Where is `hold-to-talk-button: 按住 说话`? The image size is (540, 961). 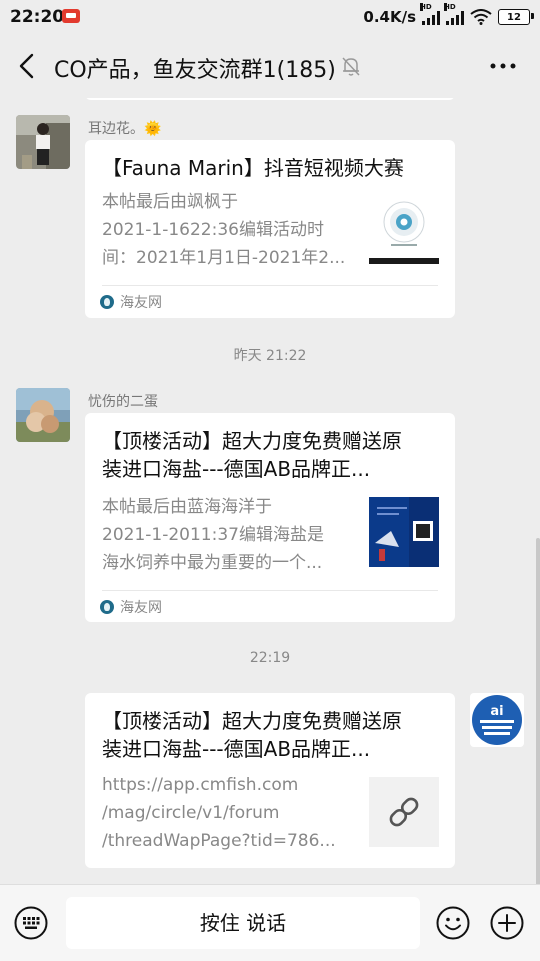
hold-to-talk-button: 按住 说话 is located at coordinates (243, 923).